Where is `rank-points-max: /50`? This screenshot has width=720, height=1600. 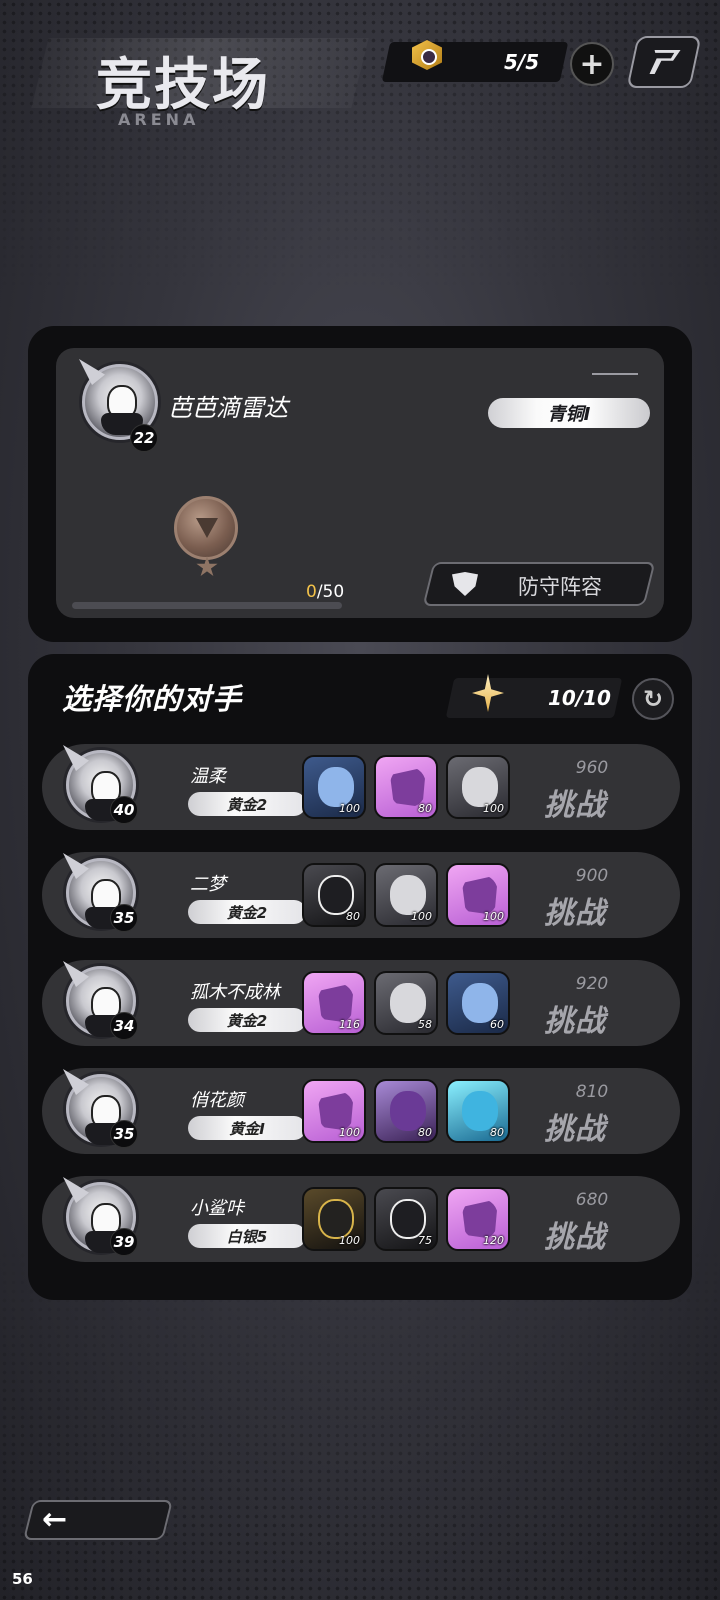
rank-points-max: /50 is located at coordinates (330, 592).